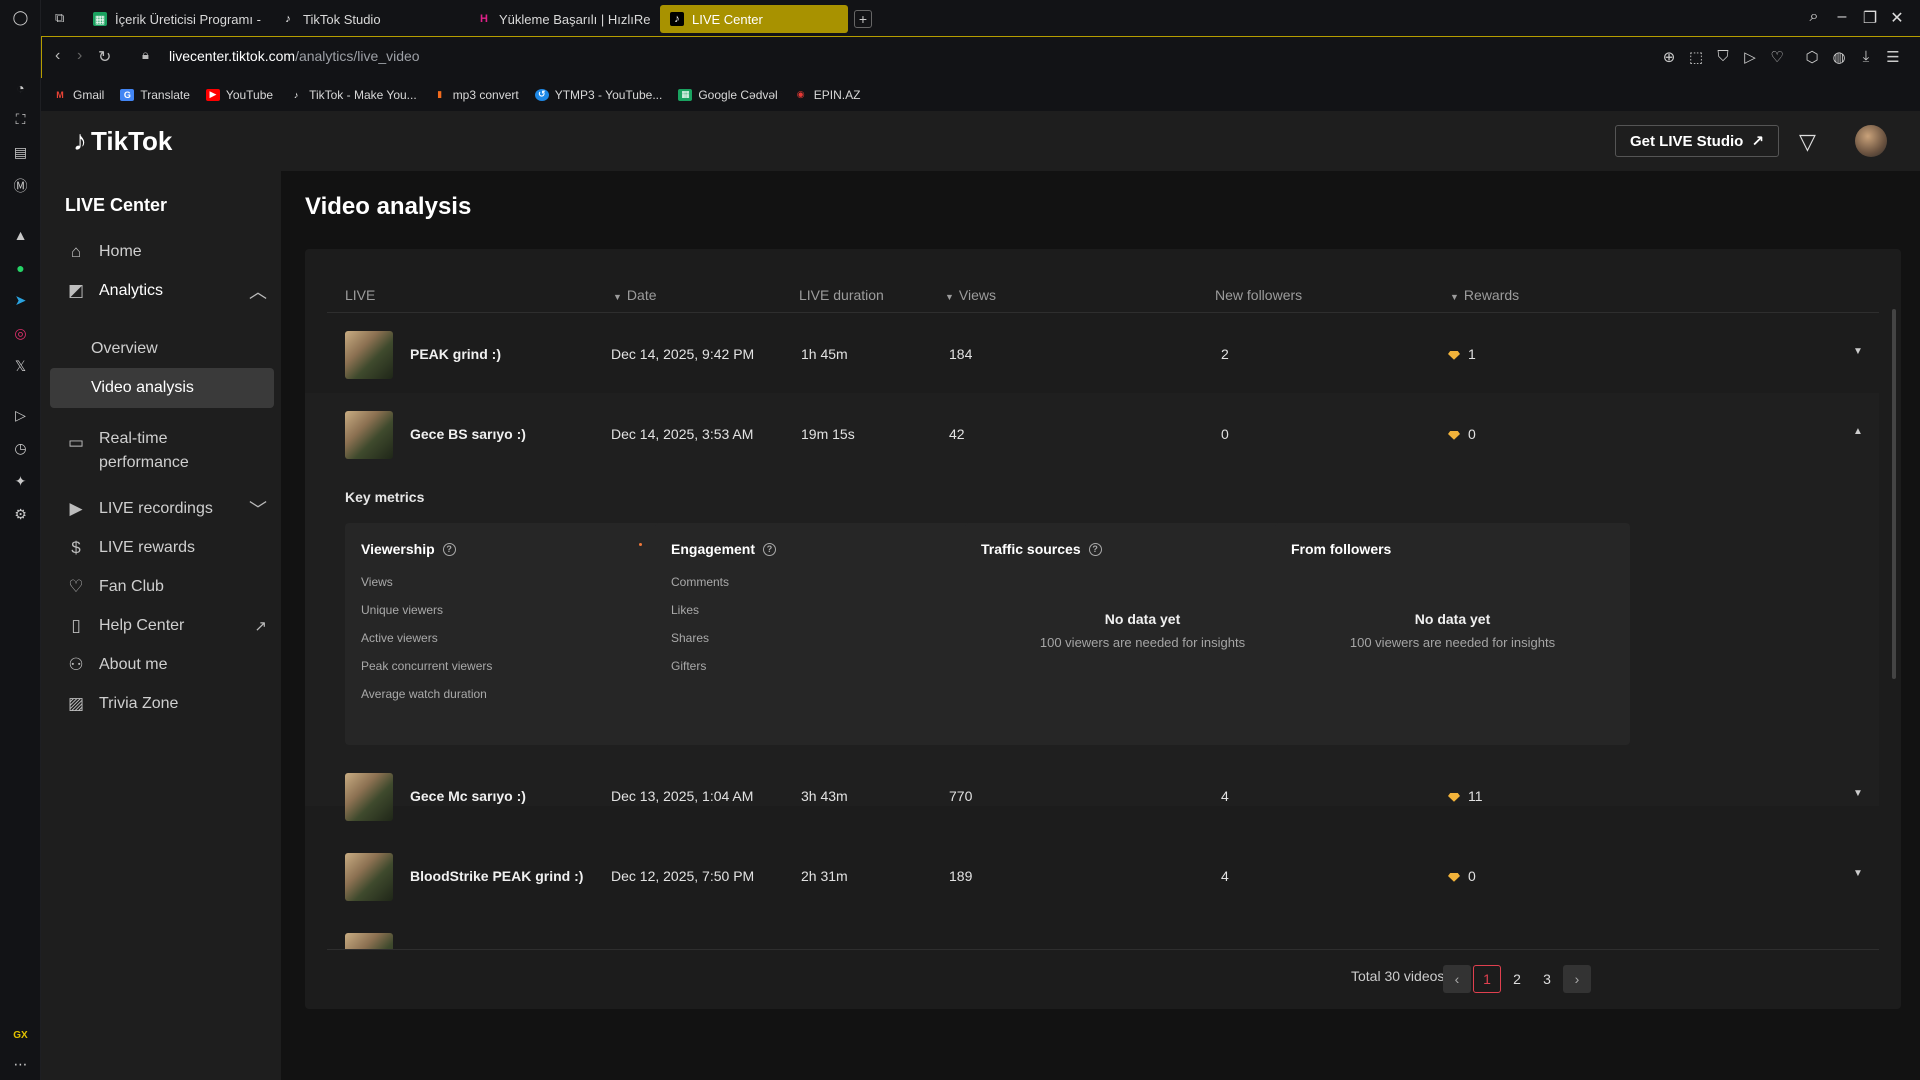 The height and width of the screenshot is (1080, 1920). I want to click on pagination-page-3: 3, so click(1547, 979).